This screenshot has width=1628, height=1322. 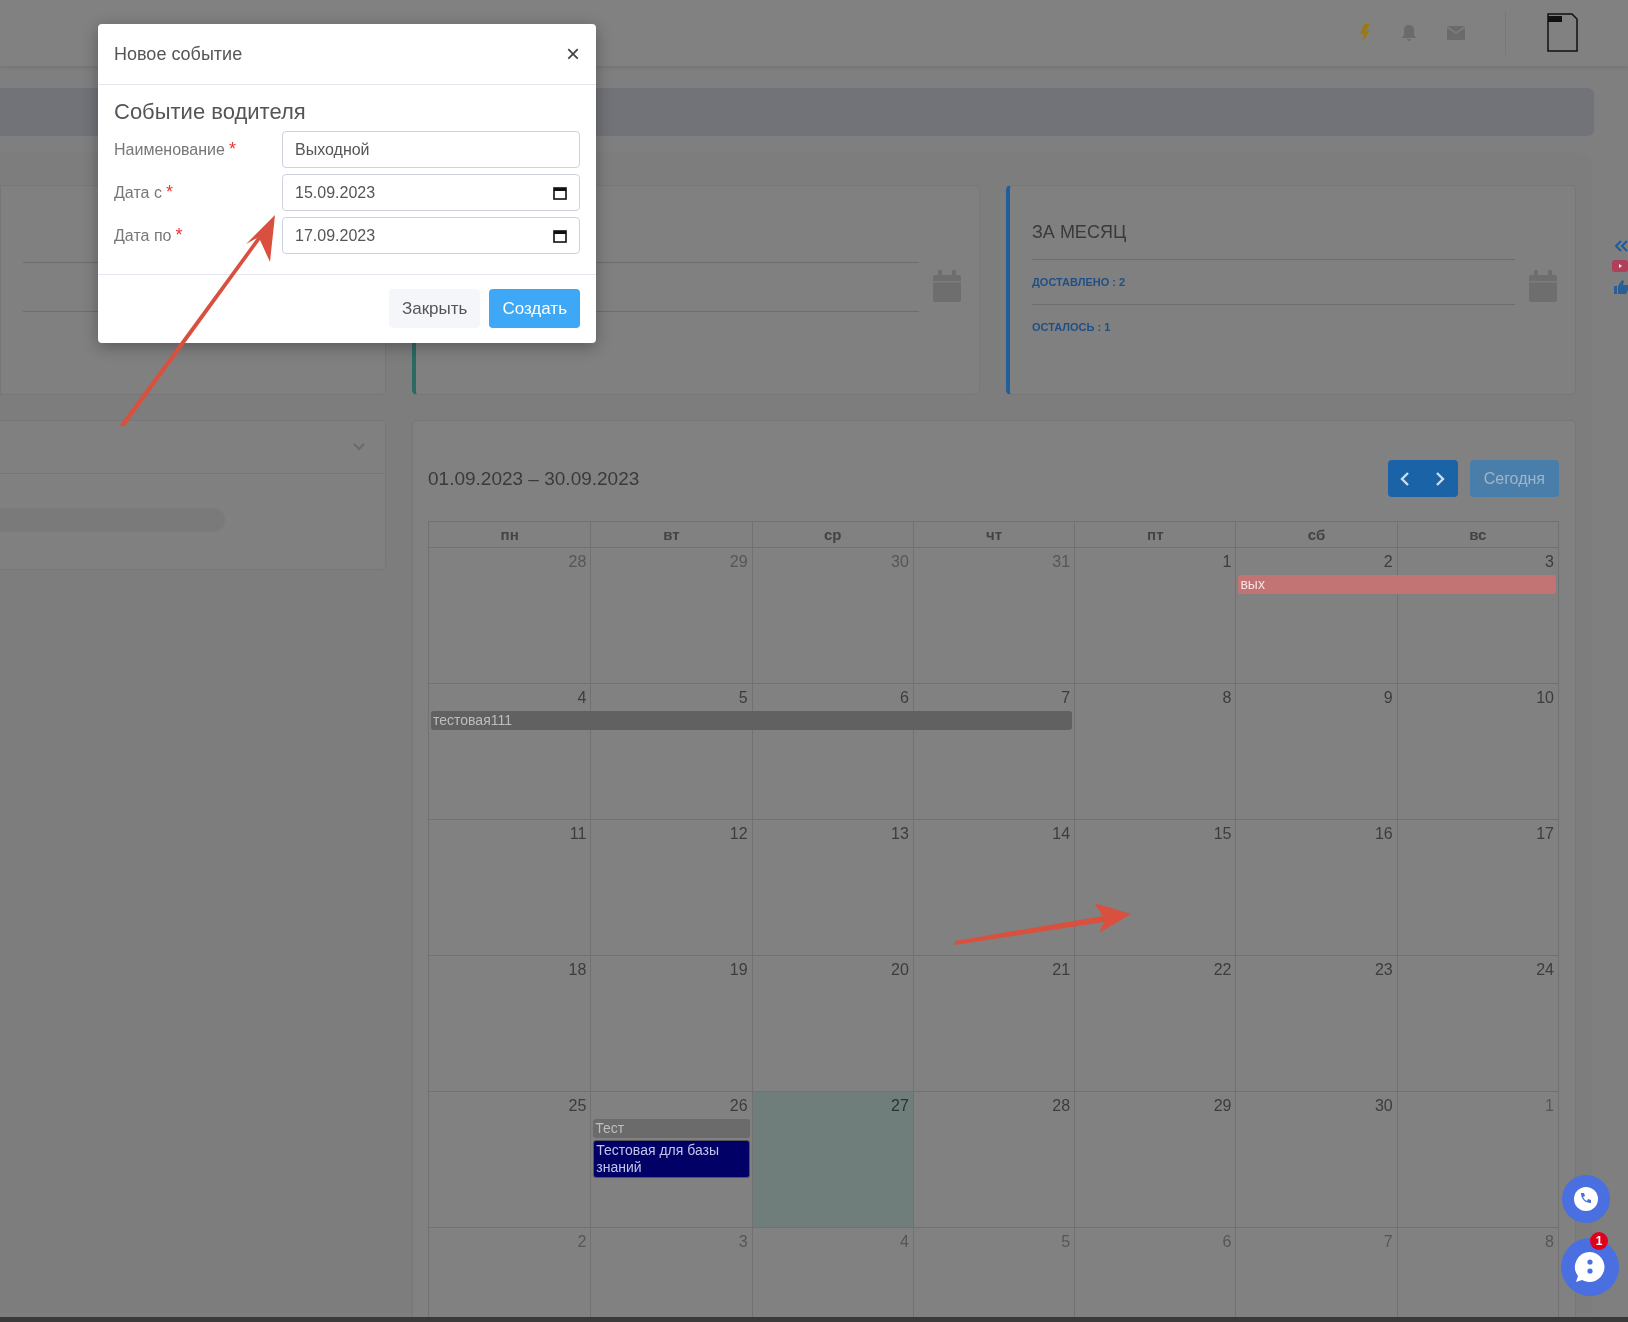 I want to click on dialog-title: Новое событие, so click(x=178, y=54).